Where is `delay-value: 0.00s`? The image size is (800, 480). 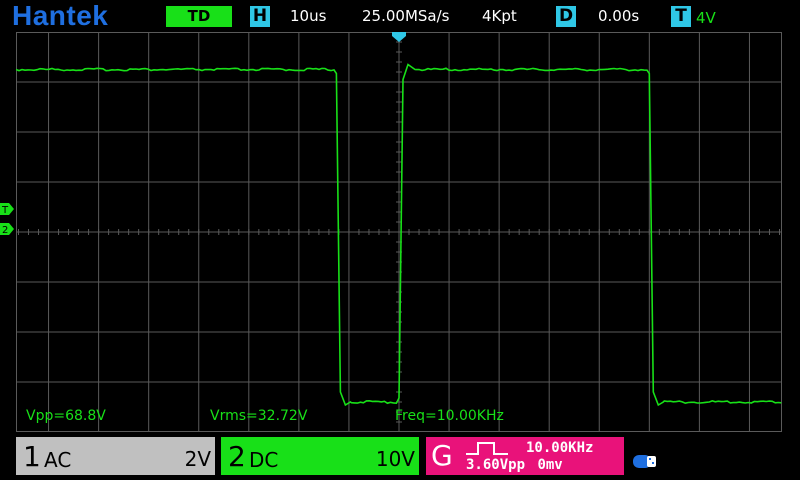
delay-value: 0.00s is located at coordinates (619, 16).